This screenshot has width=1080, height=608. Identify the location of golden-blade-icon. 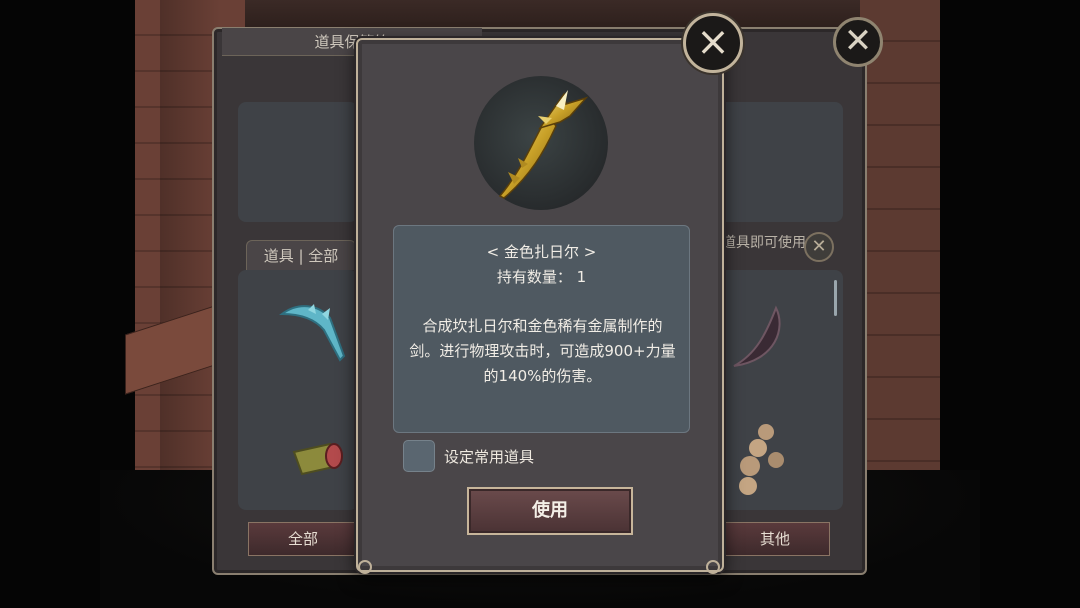
(543, 144).